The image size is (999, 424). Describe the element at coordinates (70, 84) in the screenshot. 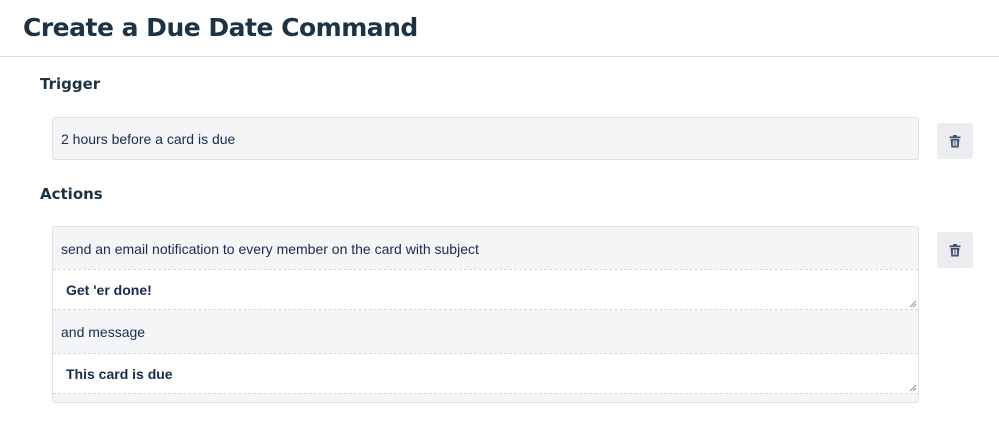

I see `trigger-section-label: Trigger` at that location.